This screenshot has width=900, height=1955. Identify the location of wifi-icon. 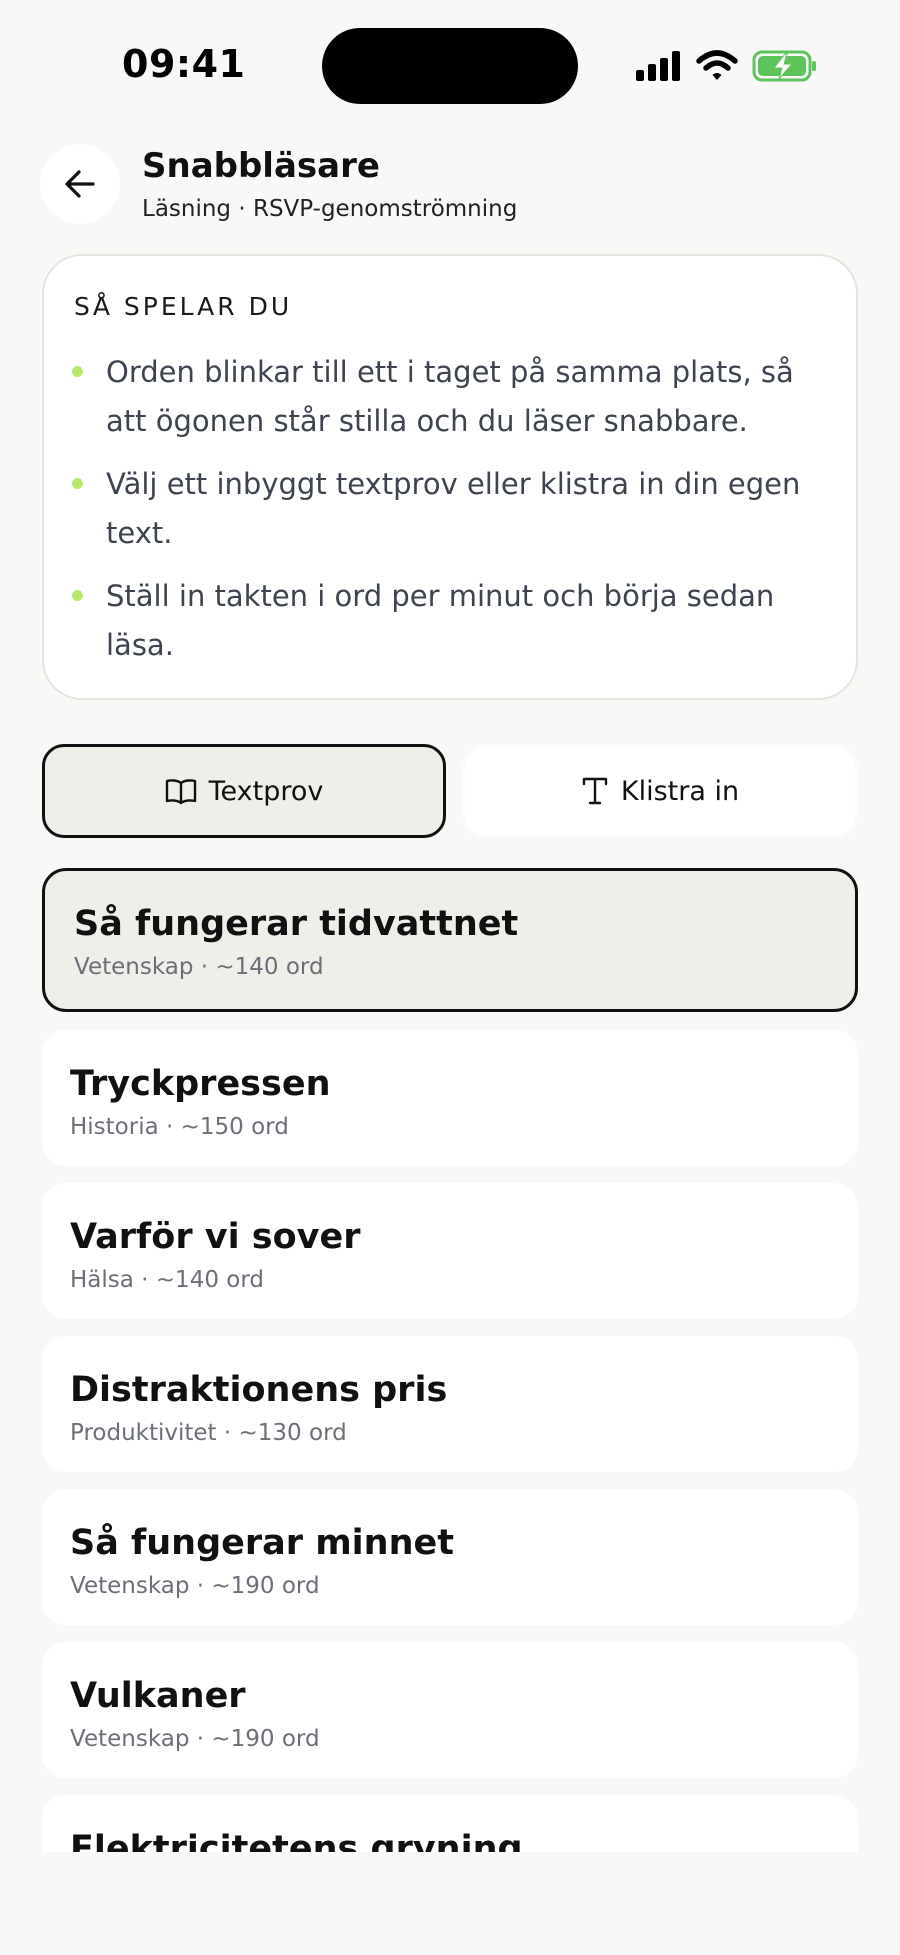
(717, 65).